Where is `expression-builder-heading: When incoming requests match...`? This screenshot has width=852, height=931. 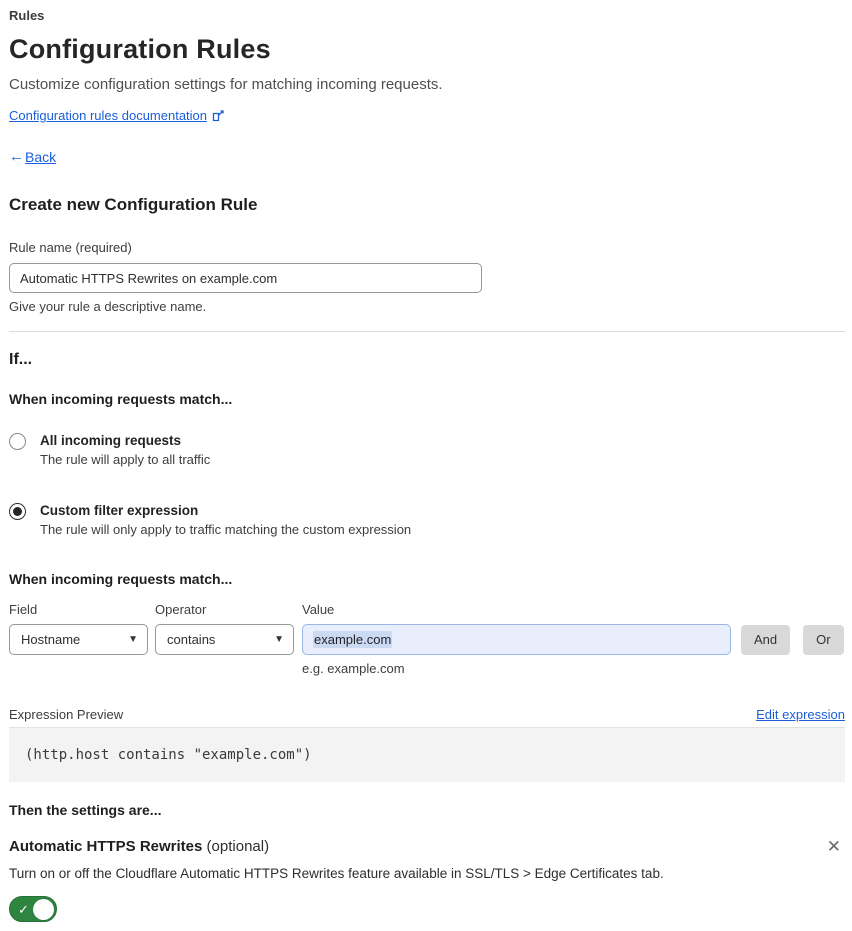 expression-builder-heading: When incoming requests match... is located at coordinates (121, 579).